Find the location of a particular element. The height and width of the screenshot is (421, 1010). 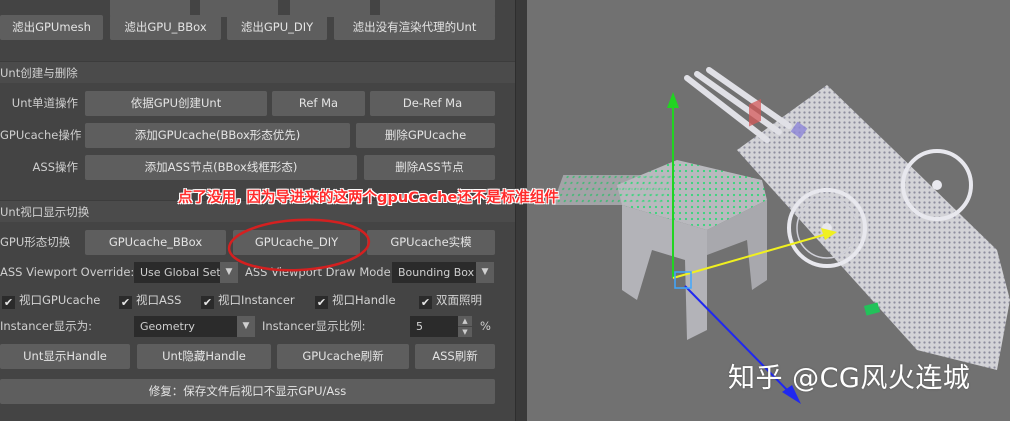

checkbox-double-sided-lighting: ✔ 双面照明 is located at coordinates (450, 300).